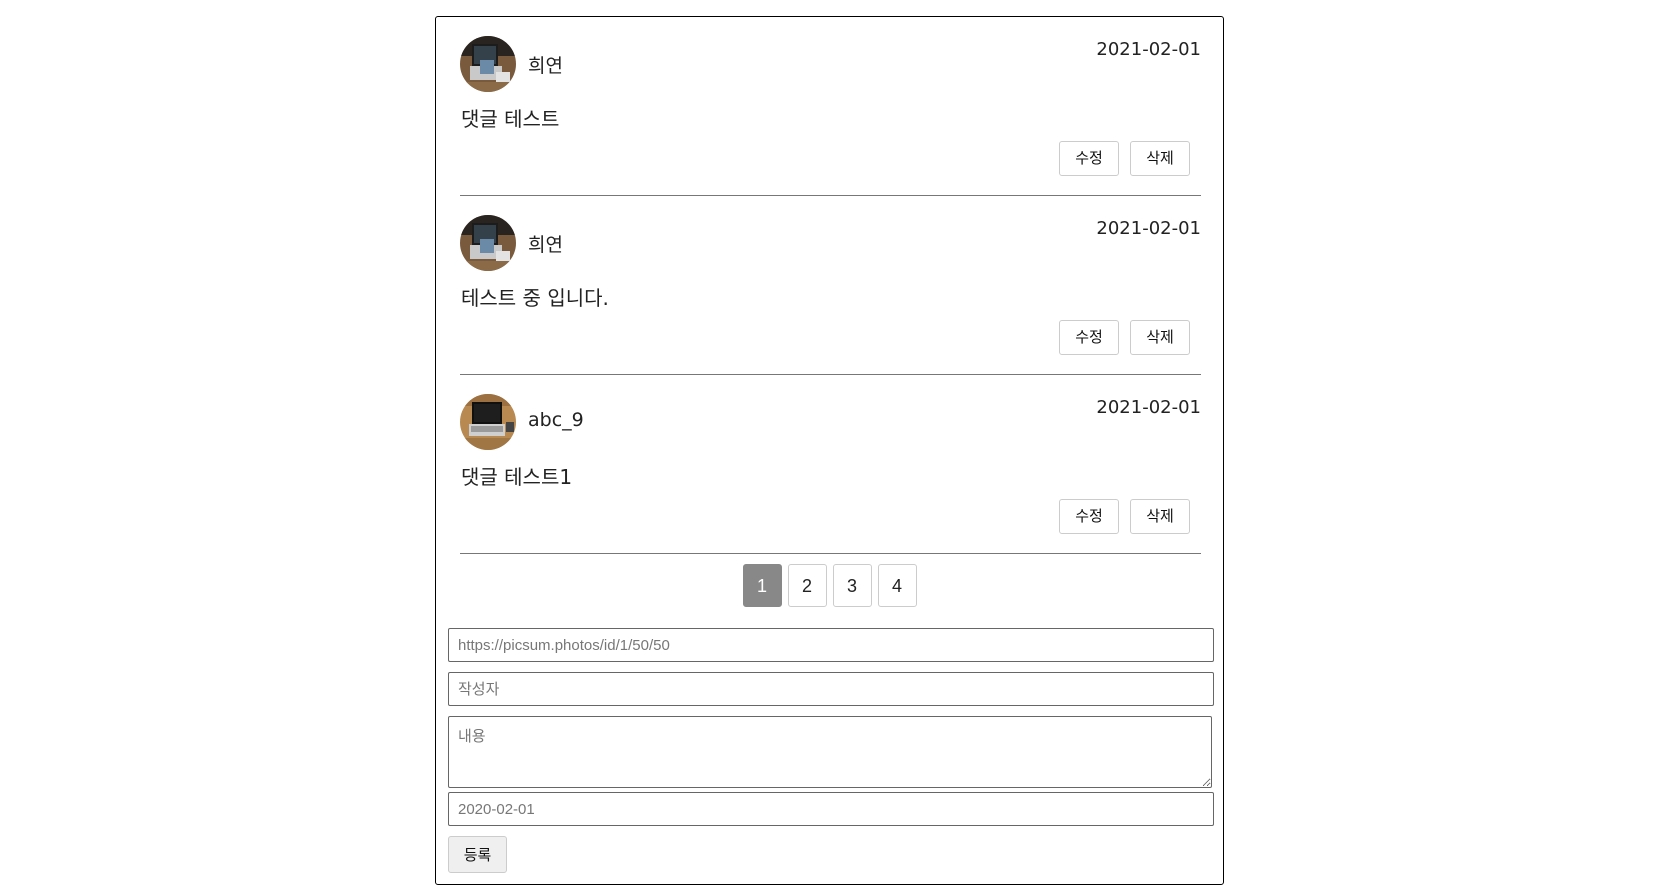  What do you see at coordinates (831, 689) in the screenshot?
I see `author-input` at bounding box center [831, 689].